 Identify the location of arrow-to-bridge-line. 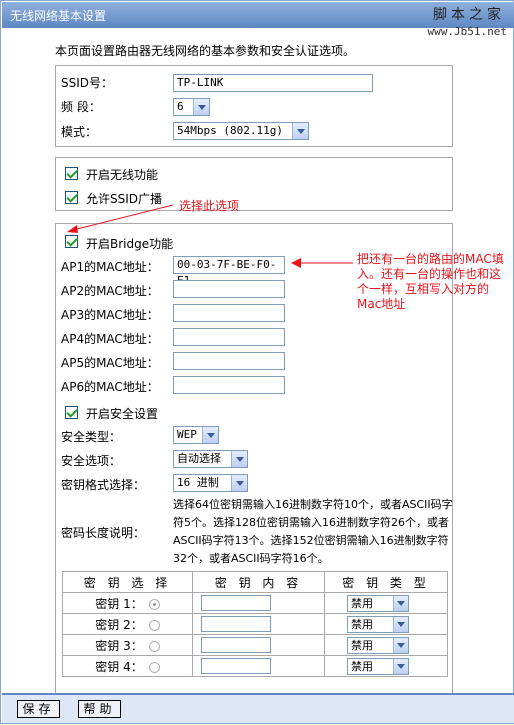
(121, 218).